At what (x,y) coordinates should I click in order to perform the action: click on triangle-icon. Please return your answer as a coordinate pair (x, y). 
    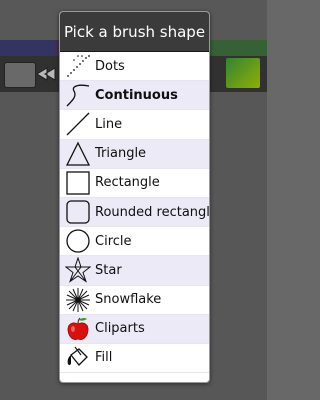
    Looking at the image, I should click on (78, 154).